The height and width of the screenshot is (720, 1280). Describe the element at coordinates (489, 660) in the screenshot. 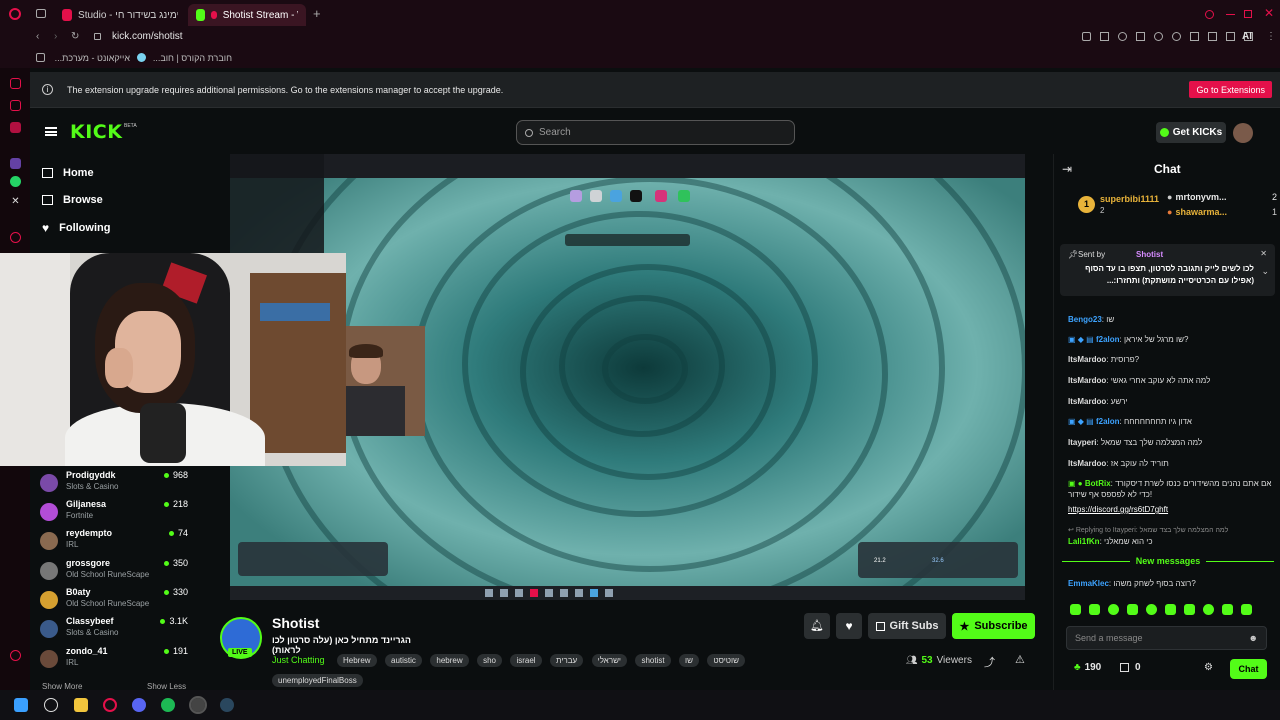

I see `tag: sho` at that location.